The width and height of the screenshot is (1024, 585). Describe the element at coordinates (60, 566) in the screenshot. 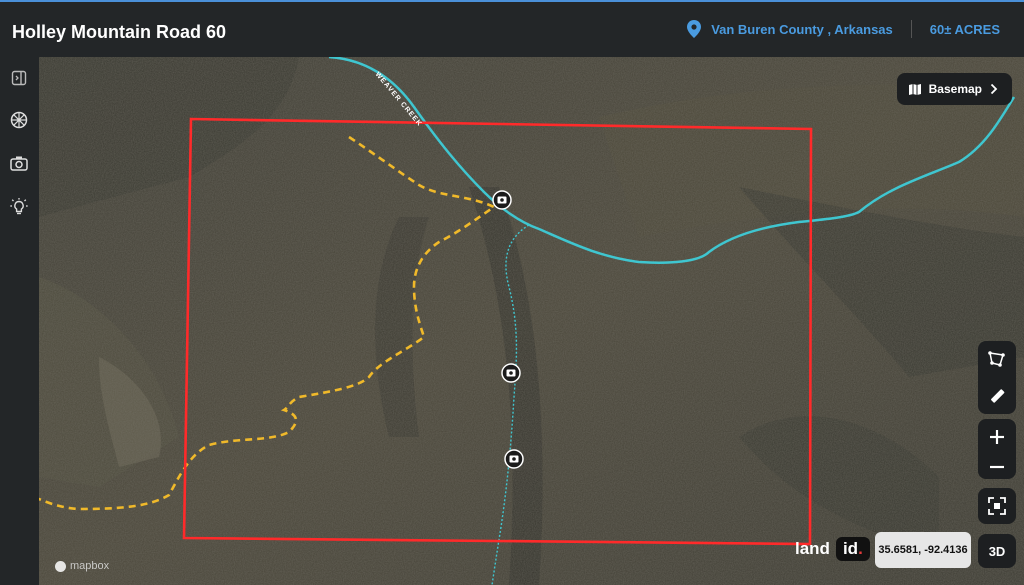

I see `mapbox-logo-icon` at that location.